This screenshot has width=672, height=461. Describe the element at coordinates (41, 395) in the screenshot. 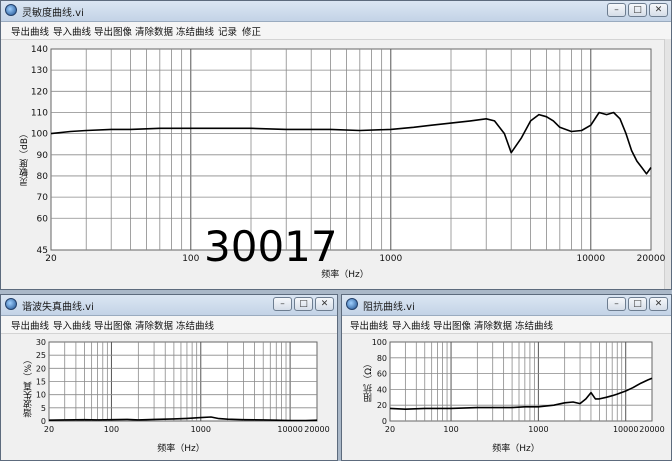

I see `y-tick-label: 10` at that location.